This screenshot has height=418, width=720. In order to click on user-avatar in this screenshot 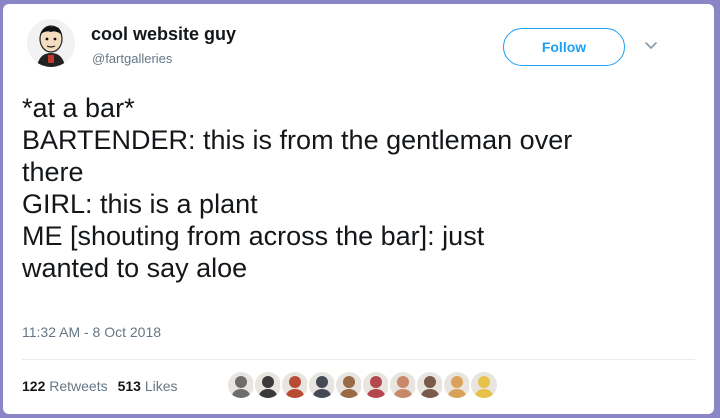, I will do `click(51, 43)`.